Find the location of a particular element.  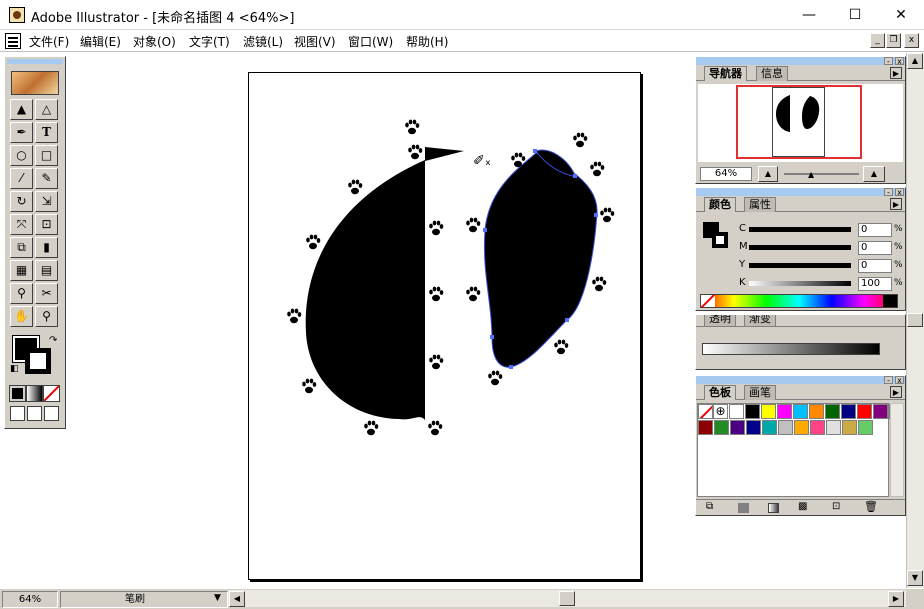

menu-help: 帮助(H) is located at coordinates (427, 41).